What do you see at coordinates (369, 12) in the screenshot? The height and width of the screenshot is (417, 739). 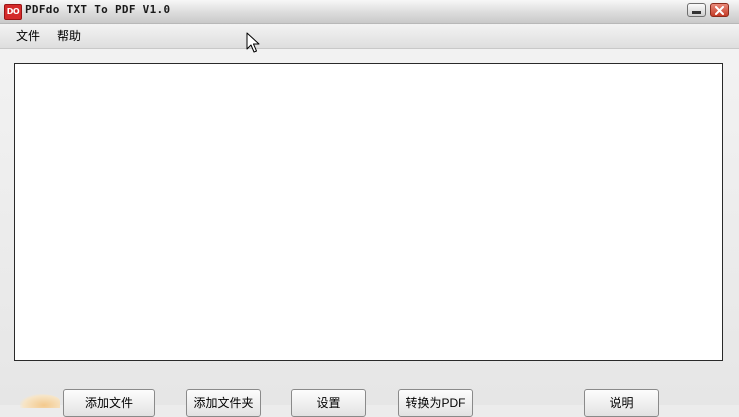 I see `title-bar: DO PDFdo TXT To PDF V1.0` at bounding box center [369, 12].